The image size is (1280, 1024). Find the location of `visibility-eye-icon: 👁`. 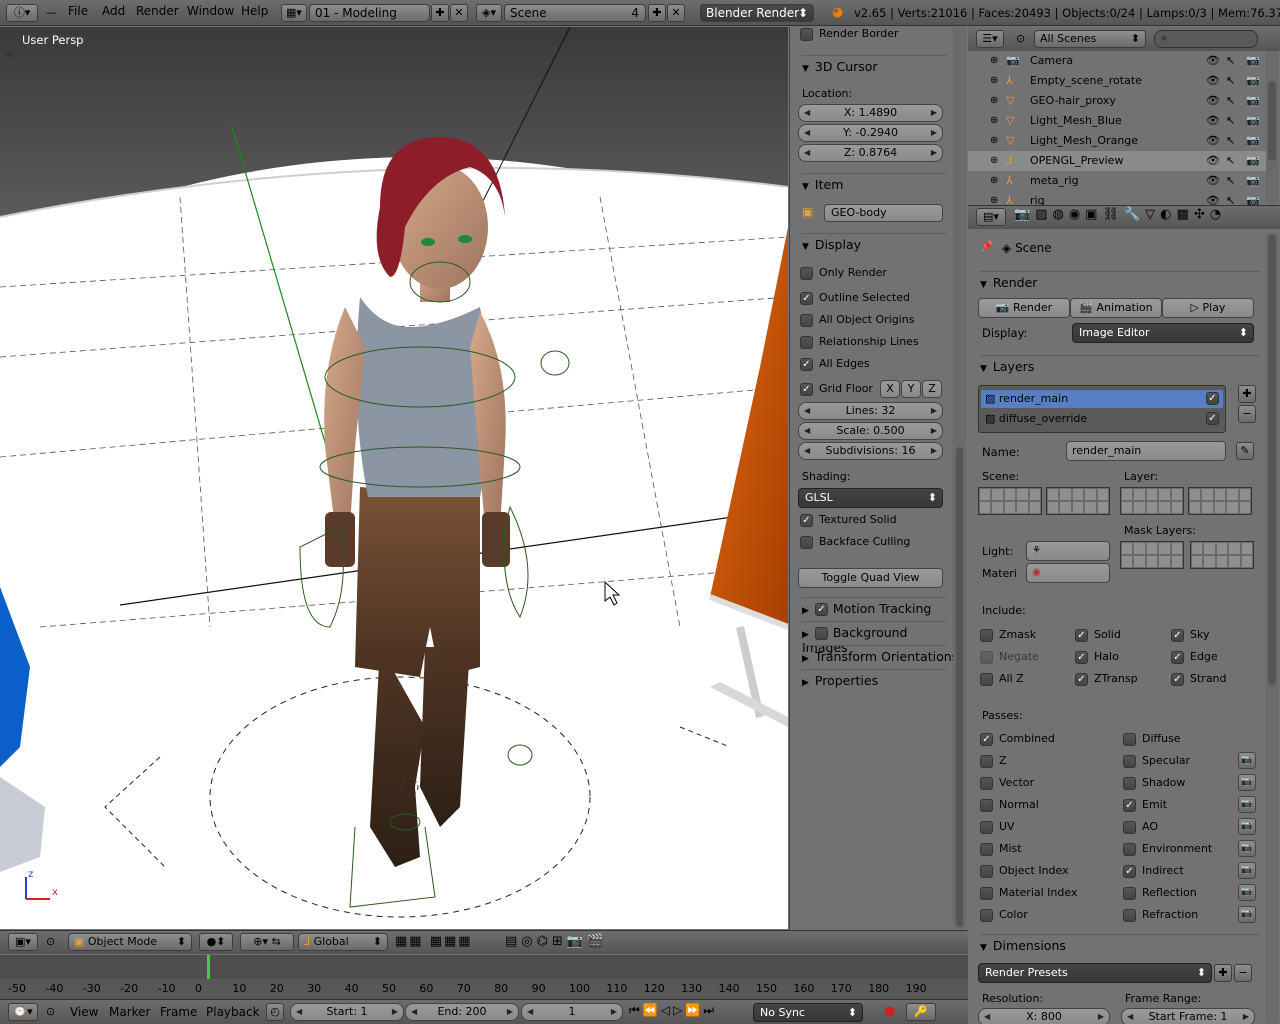

visibility-eye-icon: 👁 is located at coordinates (1213, 161).